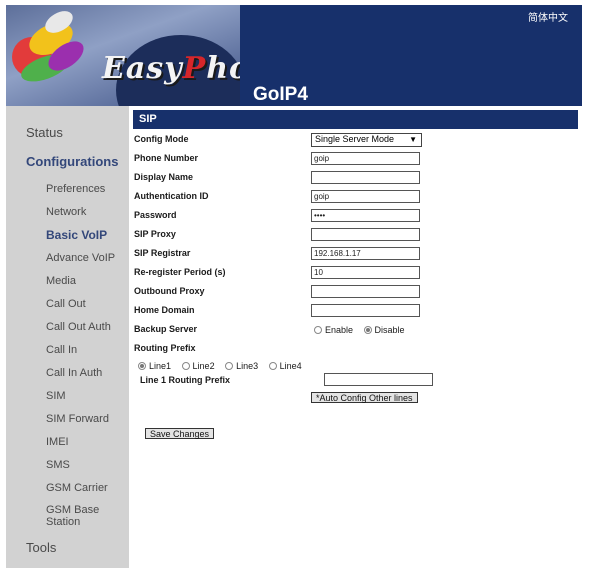 This screenshot has height=573, width=589. What do you see at coordinates (365, 158) in the screenshot?
I see `phone-number-input` at bounding box center [365, 158].